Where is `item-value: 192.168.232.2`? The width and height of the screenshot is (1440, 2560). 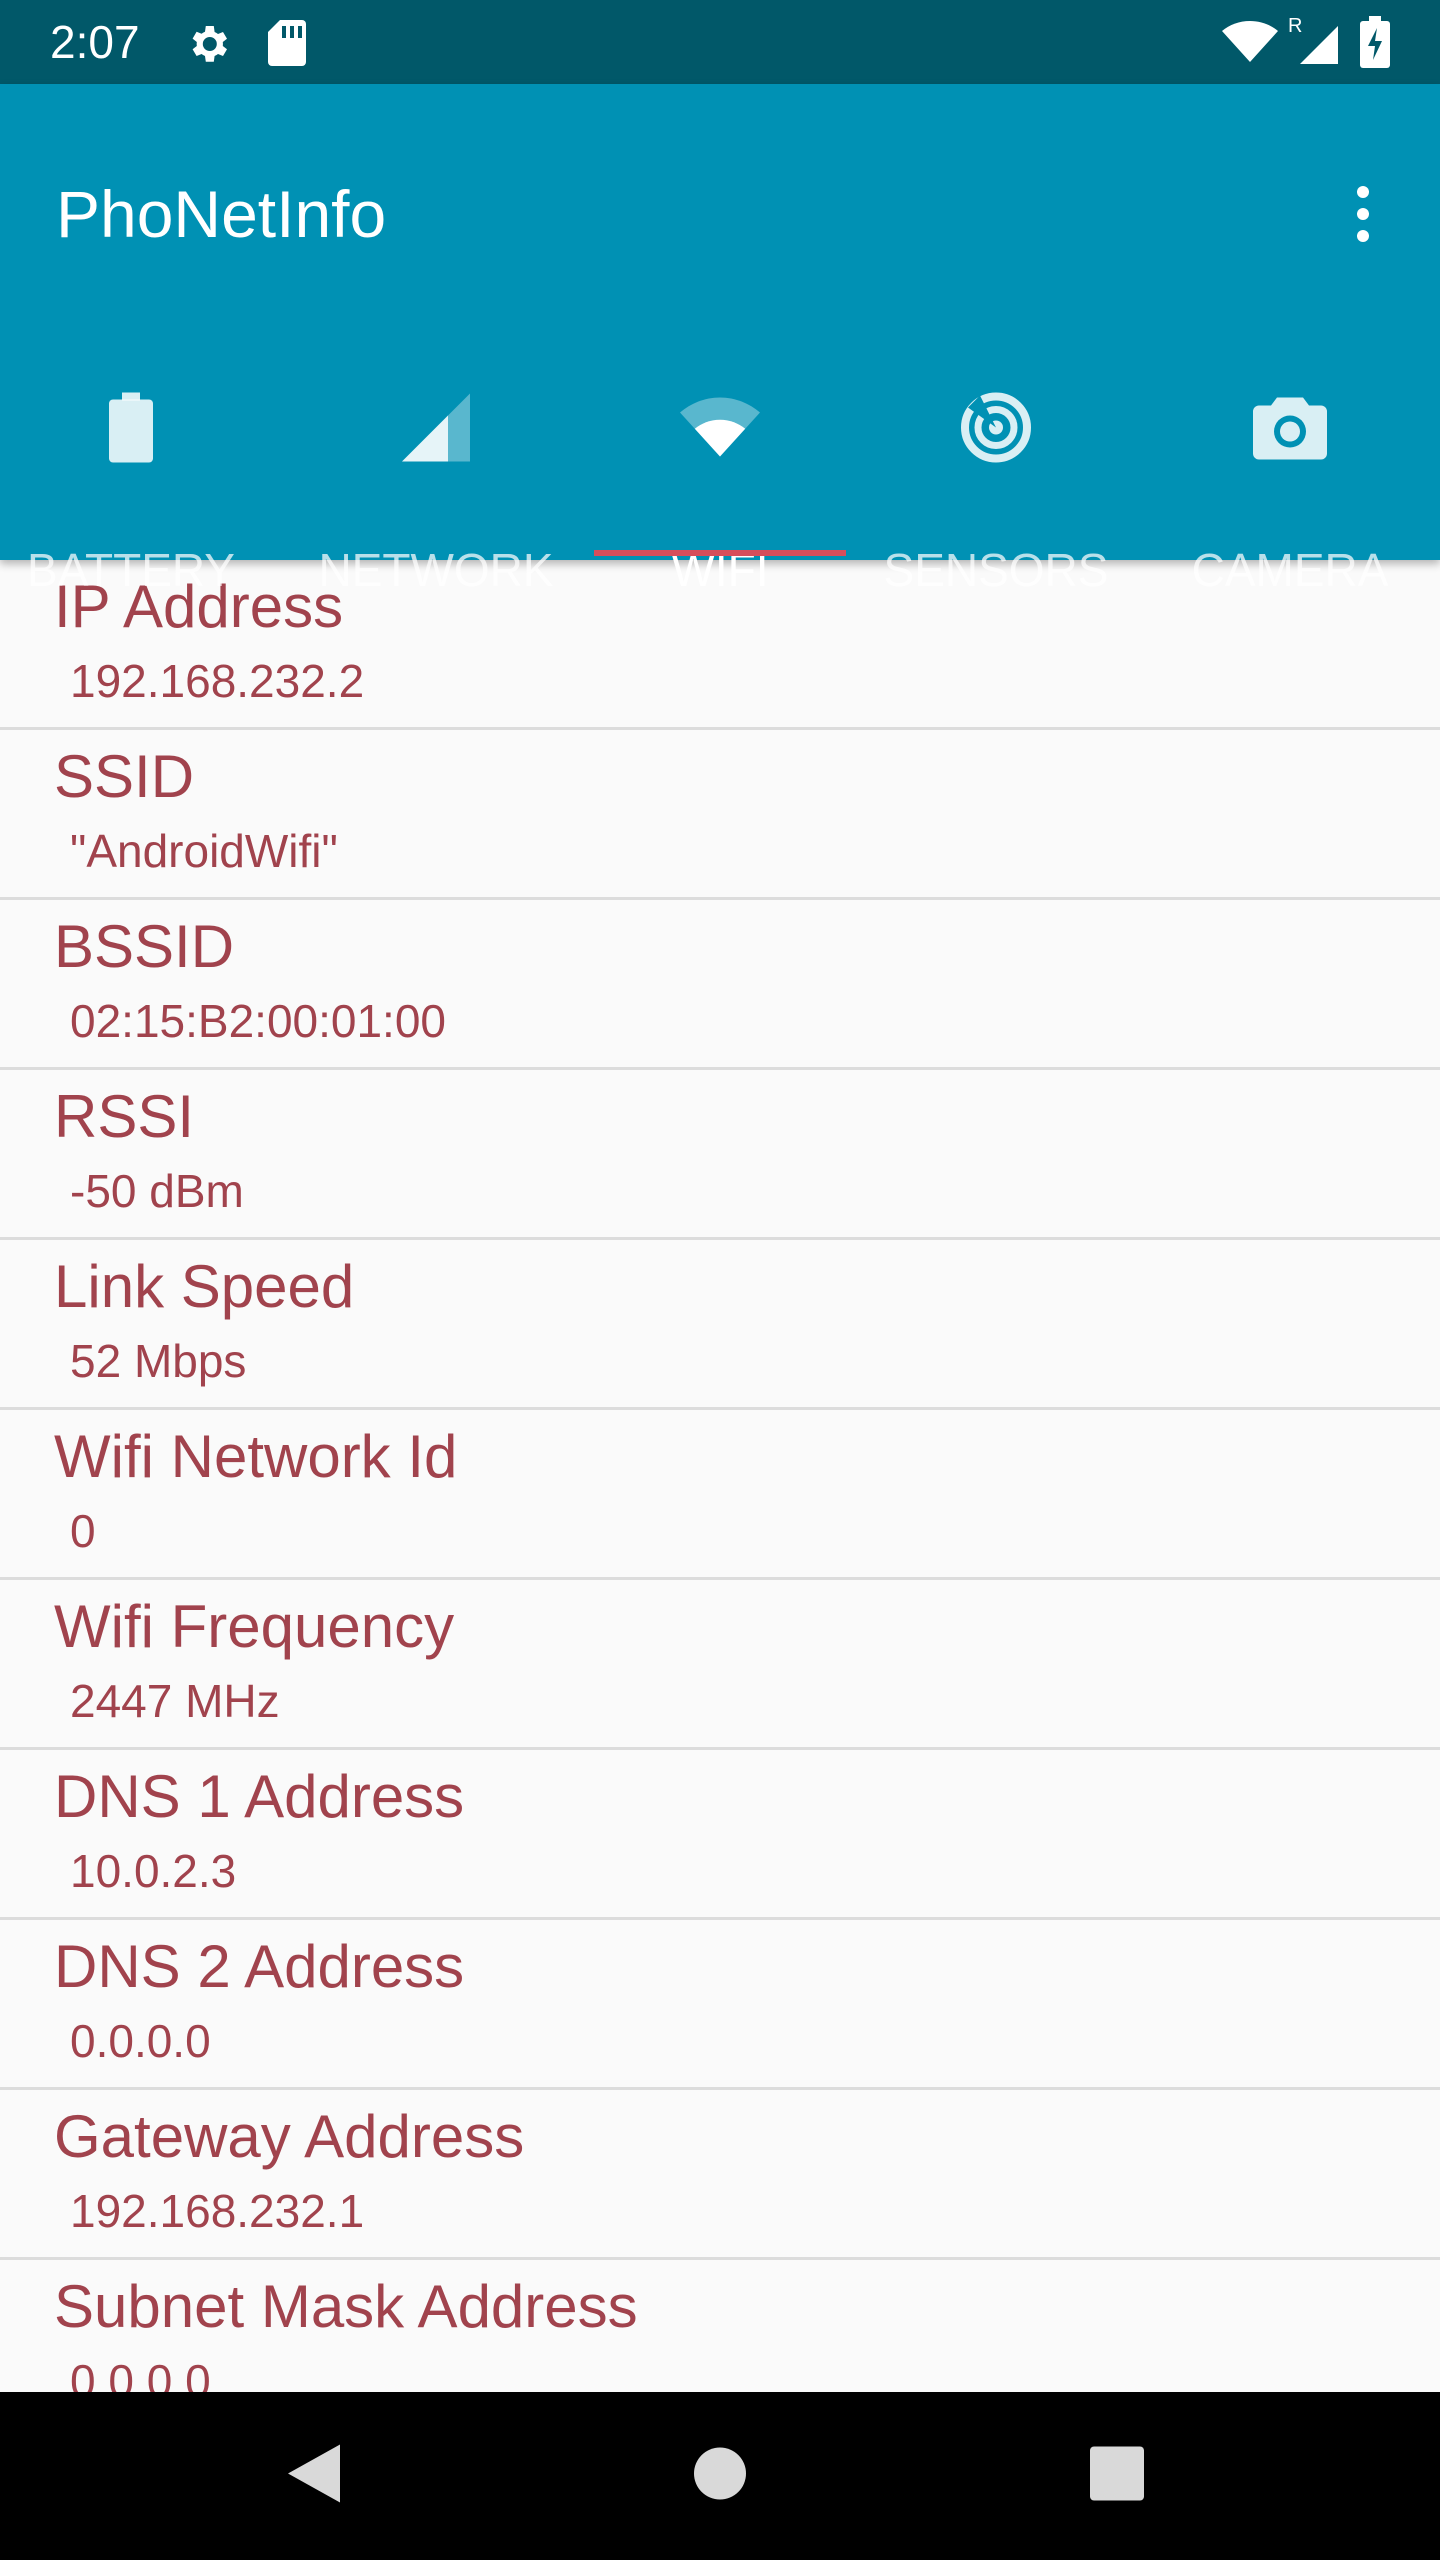
item-value: 192.168.232.2 is located at coordinates (217, 681).